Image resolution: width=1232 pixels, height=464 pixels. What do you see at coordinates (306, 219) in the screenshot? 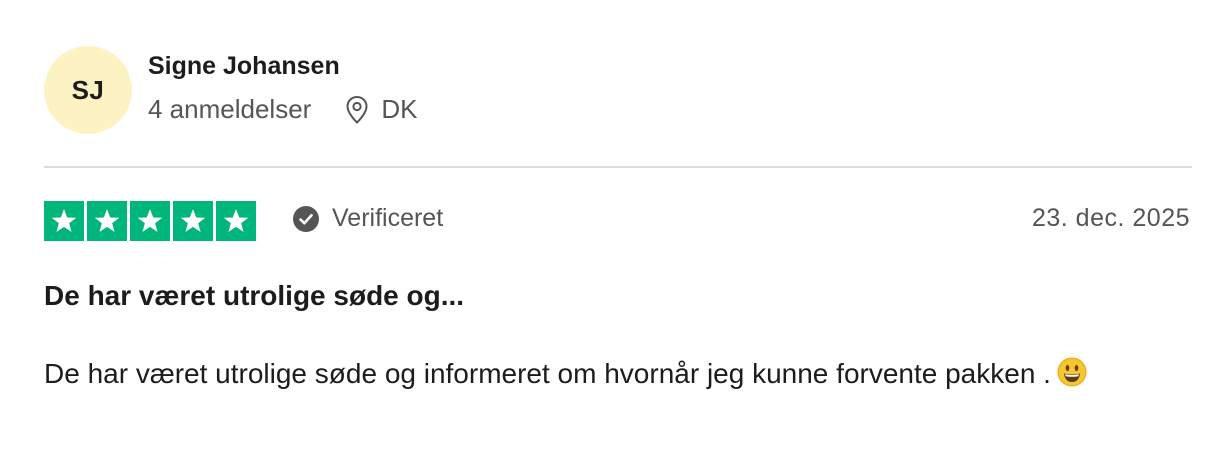
I see `check-circle-icon` at bounding box center [306, 219].